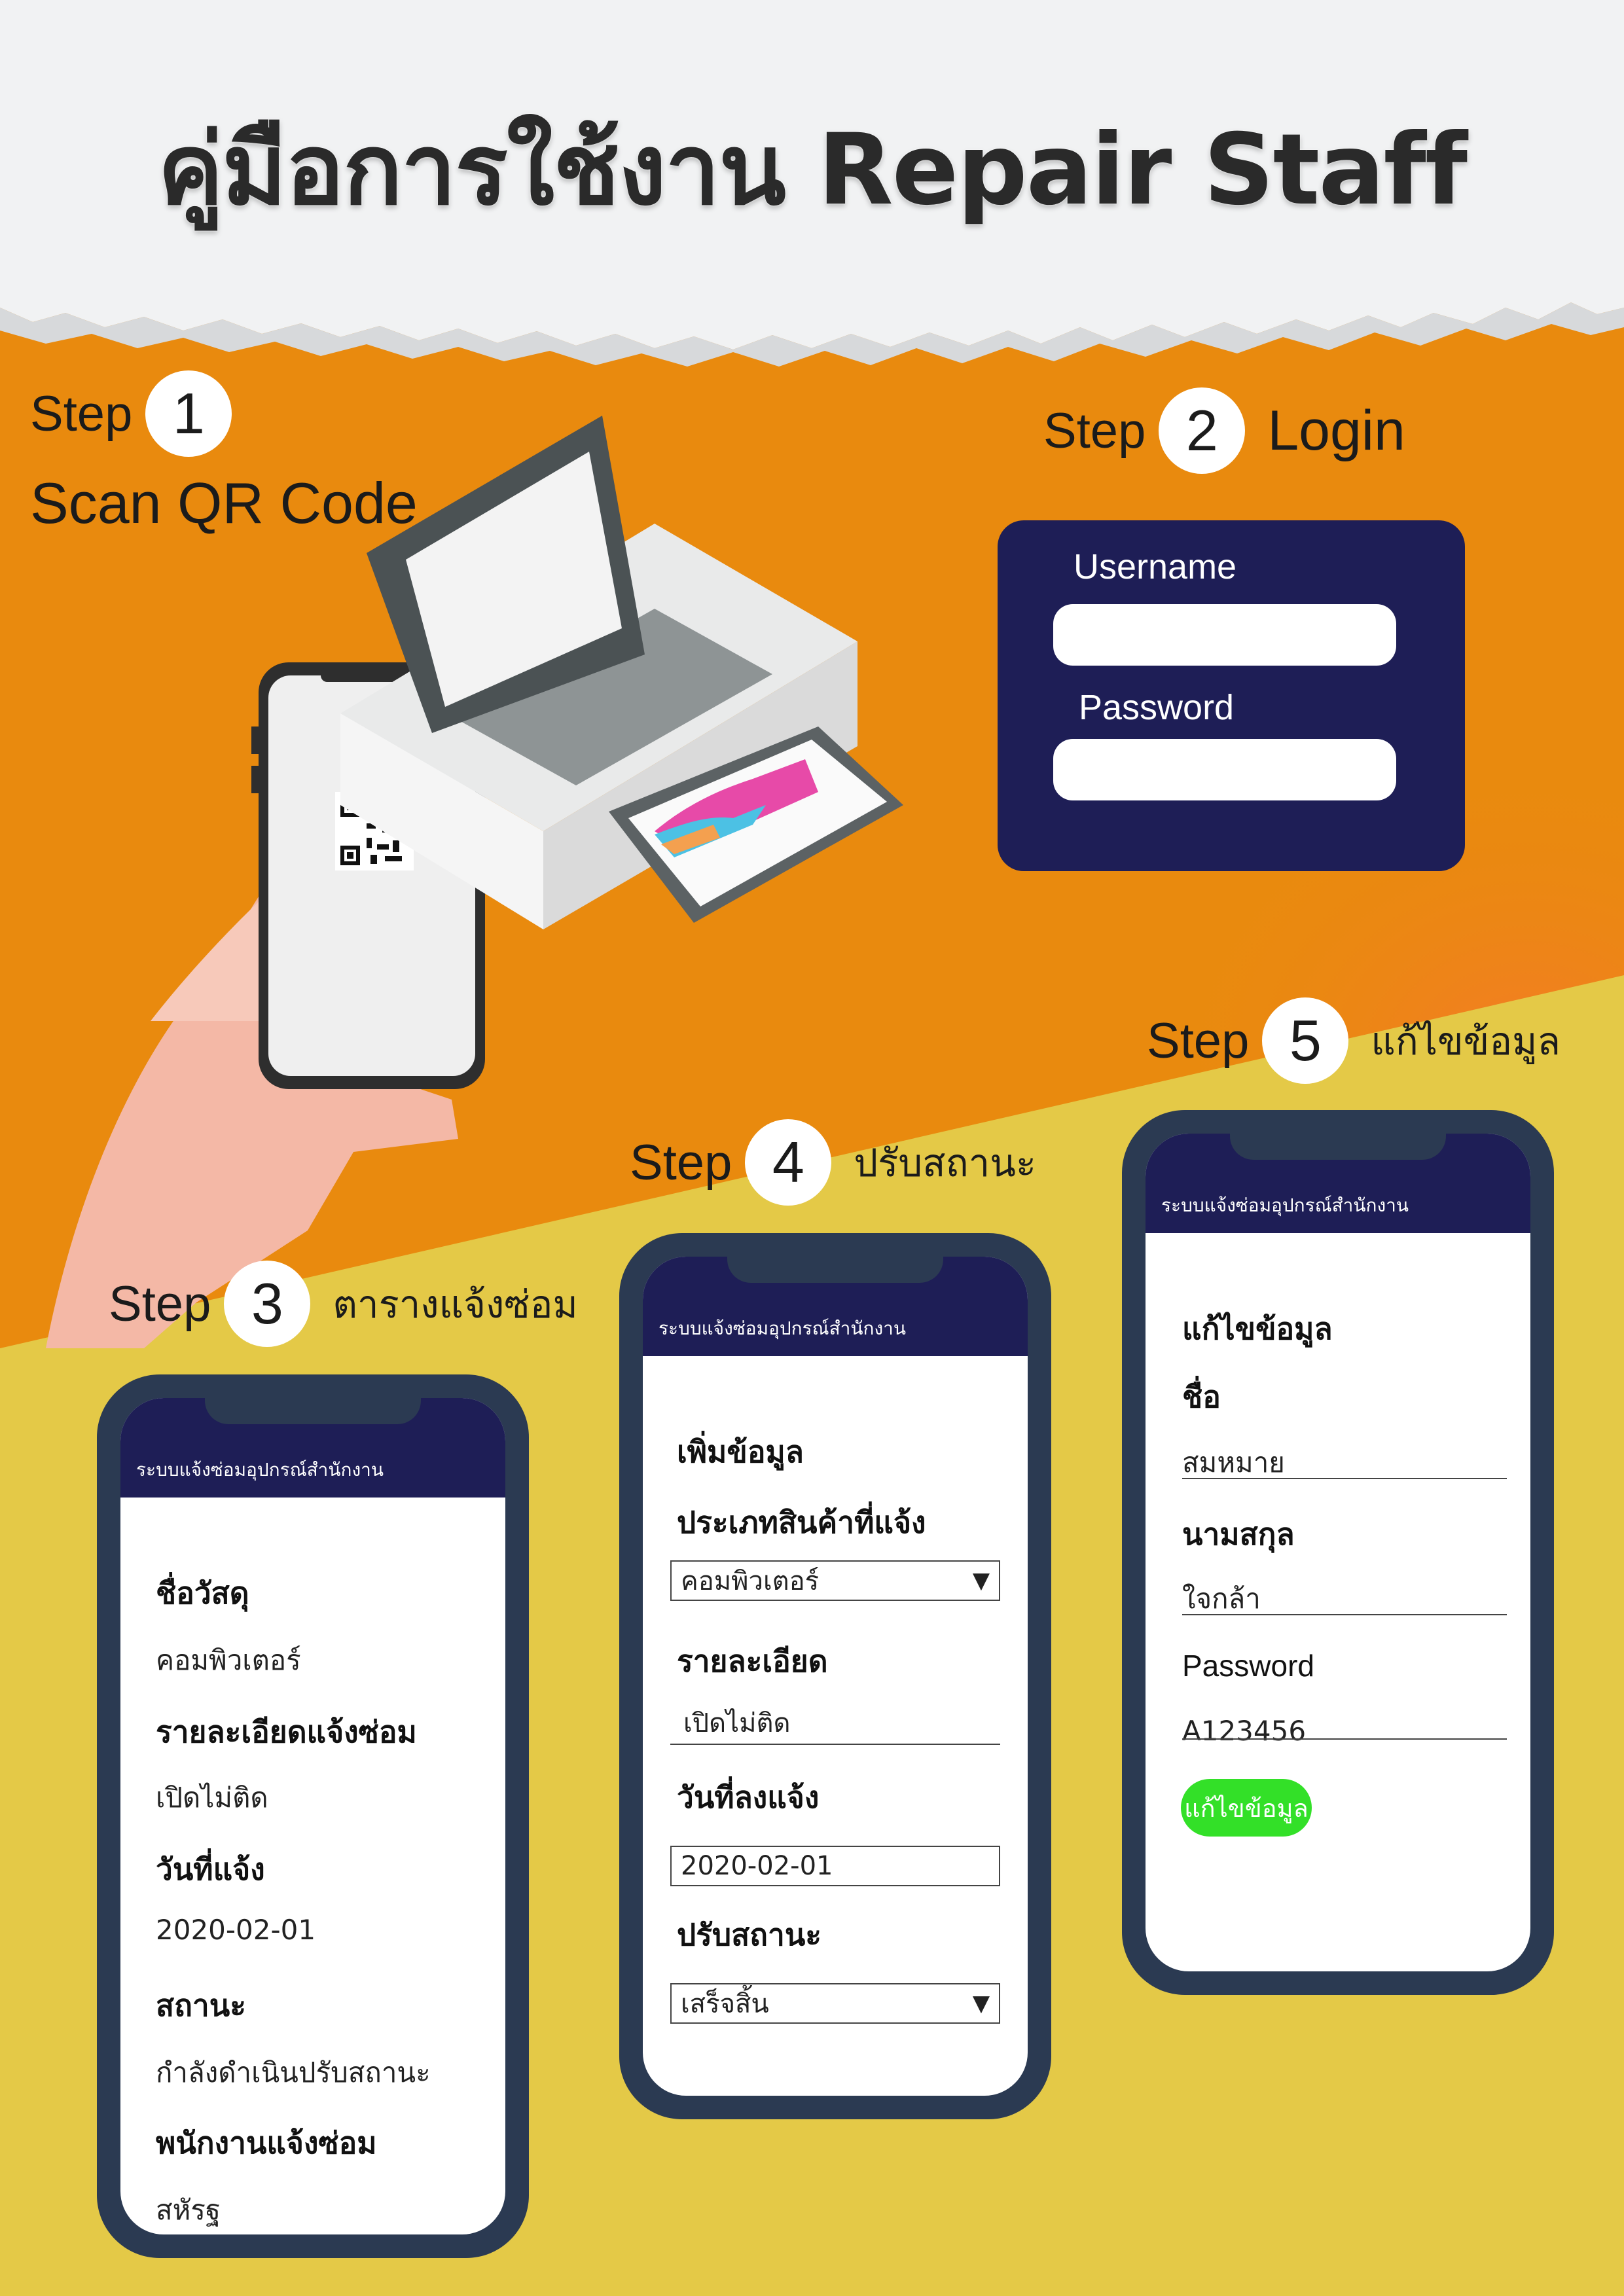  I want to click on material-name-value: คอมพิวเตอร์, so click(229, 1660).